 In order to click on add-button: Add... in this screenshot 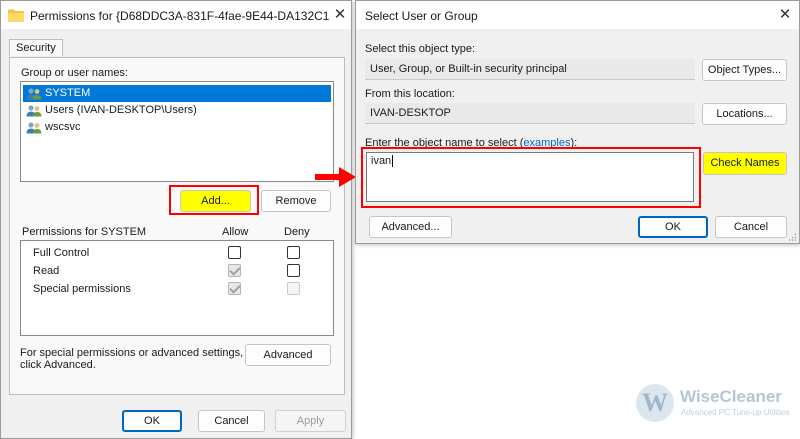, I will do `click(215, 201)`.